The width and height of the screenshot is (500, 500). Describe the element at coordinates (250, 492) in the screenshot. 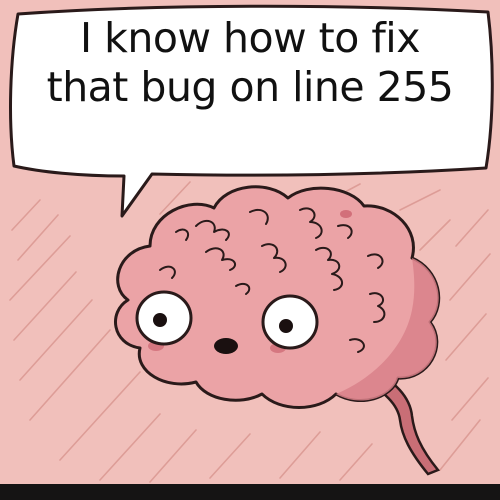

I see `bottom-border` at that location.